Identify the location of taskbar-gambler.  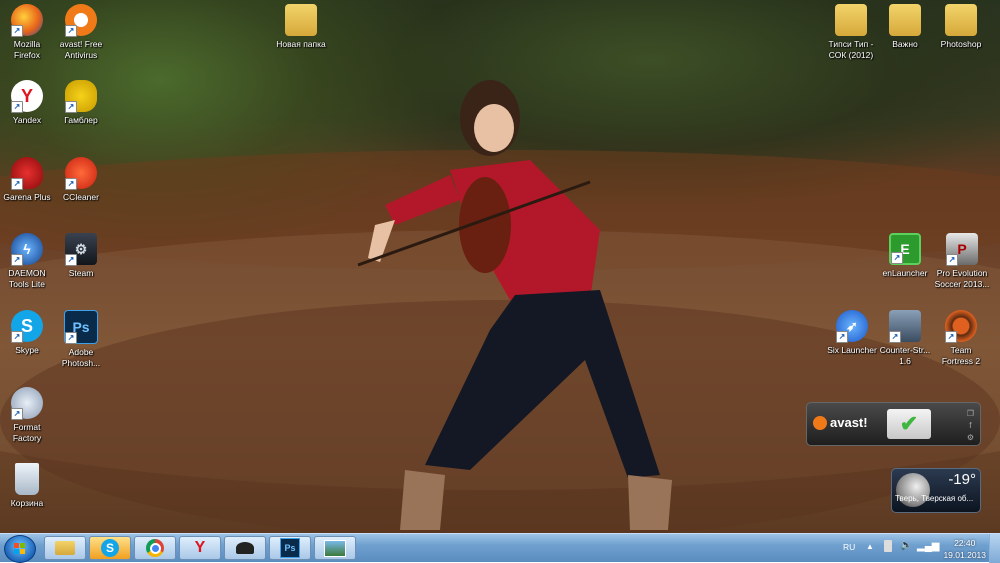
(245, 548).